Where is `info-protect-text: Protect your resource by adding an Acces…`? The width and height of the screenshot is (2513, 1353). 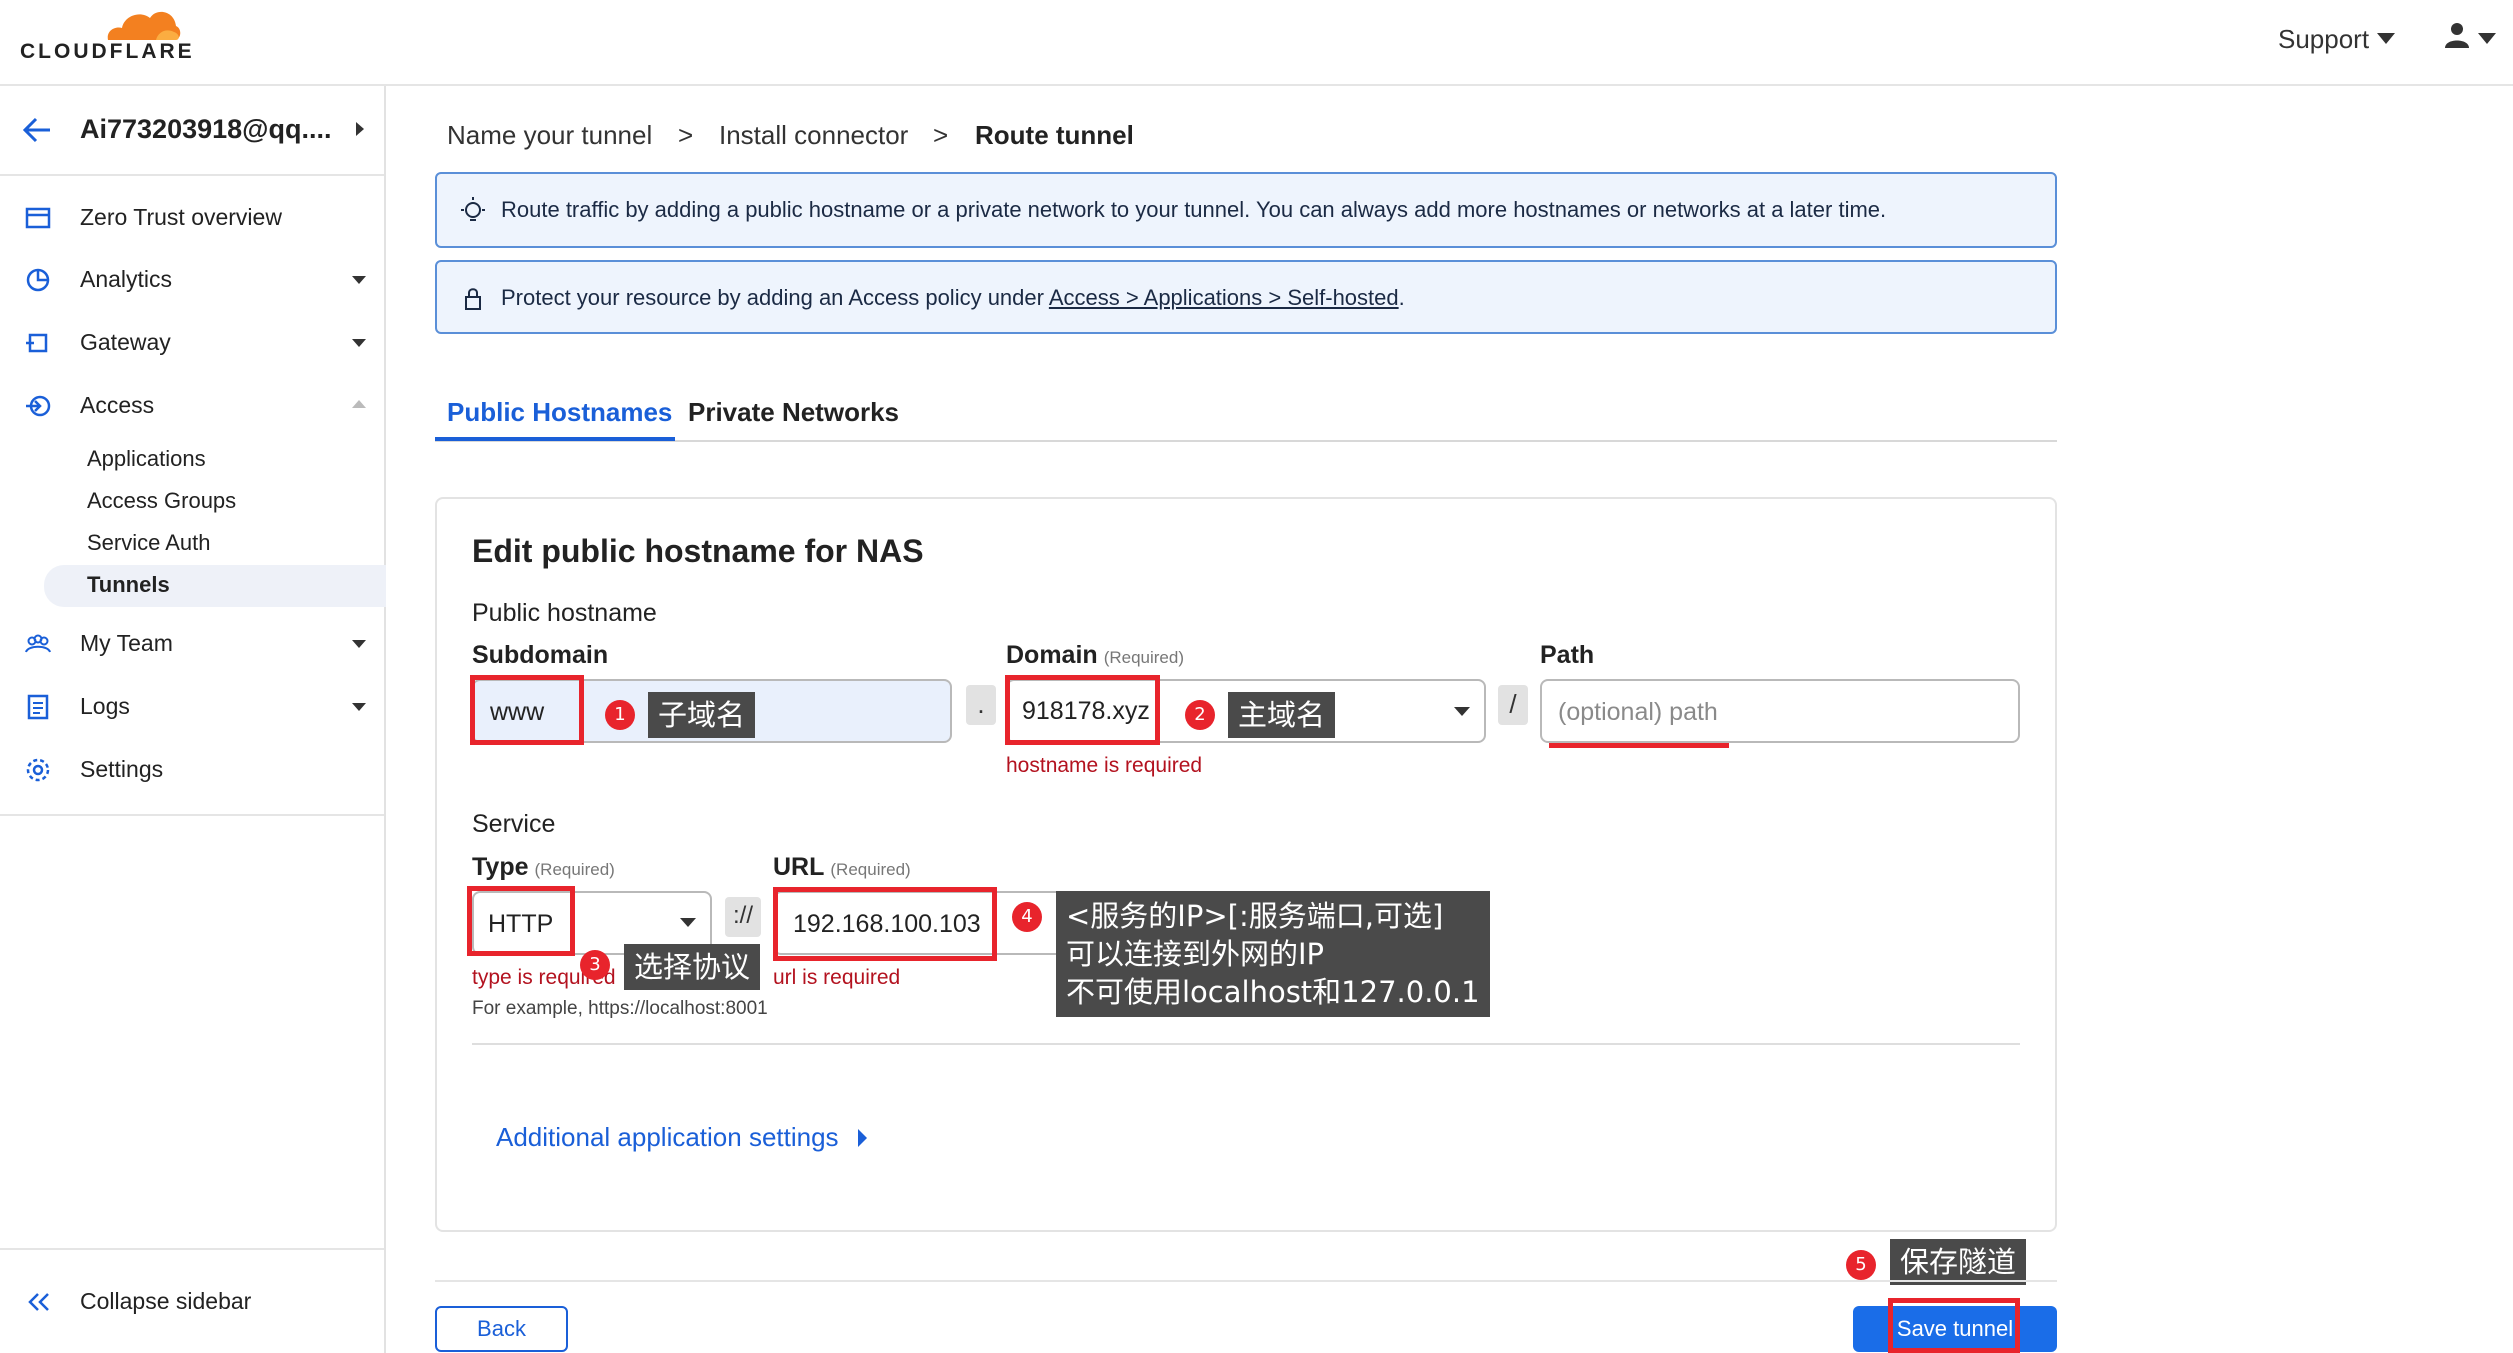
info-protect-text: Protect your resource by adding an Acces… is located at coordinates (953, 298).